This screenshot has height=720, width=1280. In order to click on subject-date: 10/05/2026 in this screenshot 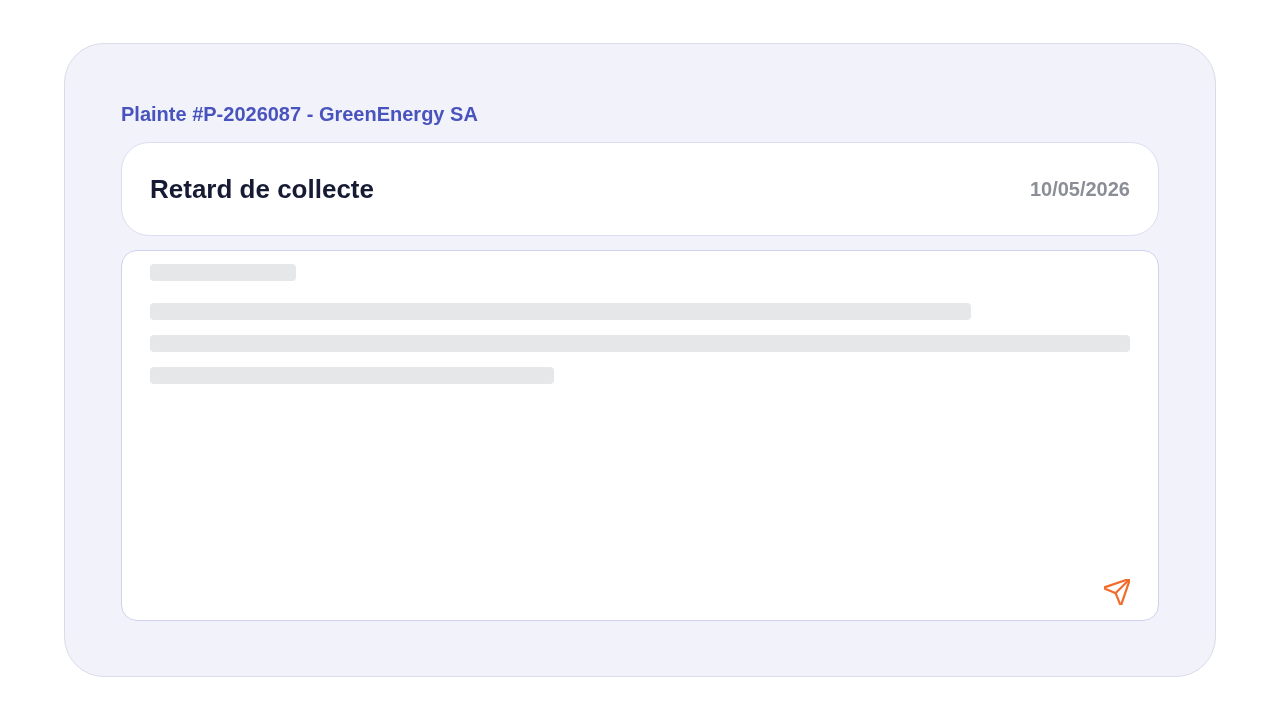, I will do `click(1079, 189)`.